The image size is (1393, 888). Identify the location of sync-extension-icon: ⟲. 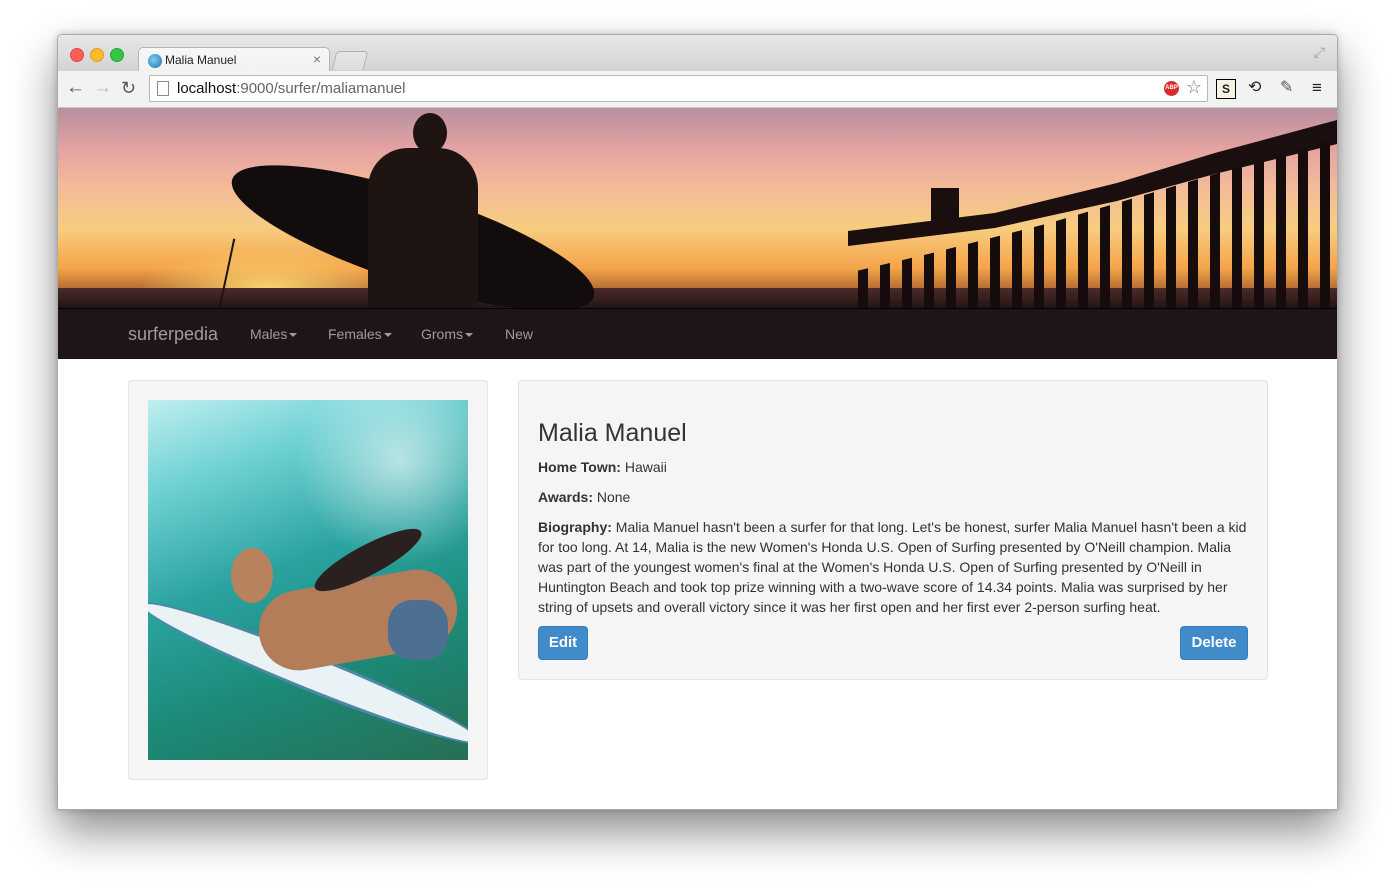
(1254, 88).